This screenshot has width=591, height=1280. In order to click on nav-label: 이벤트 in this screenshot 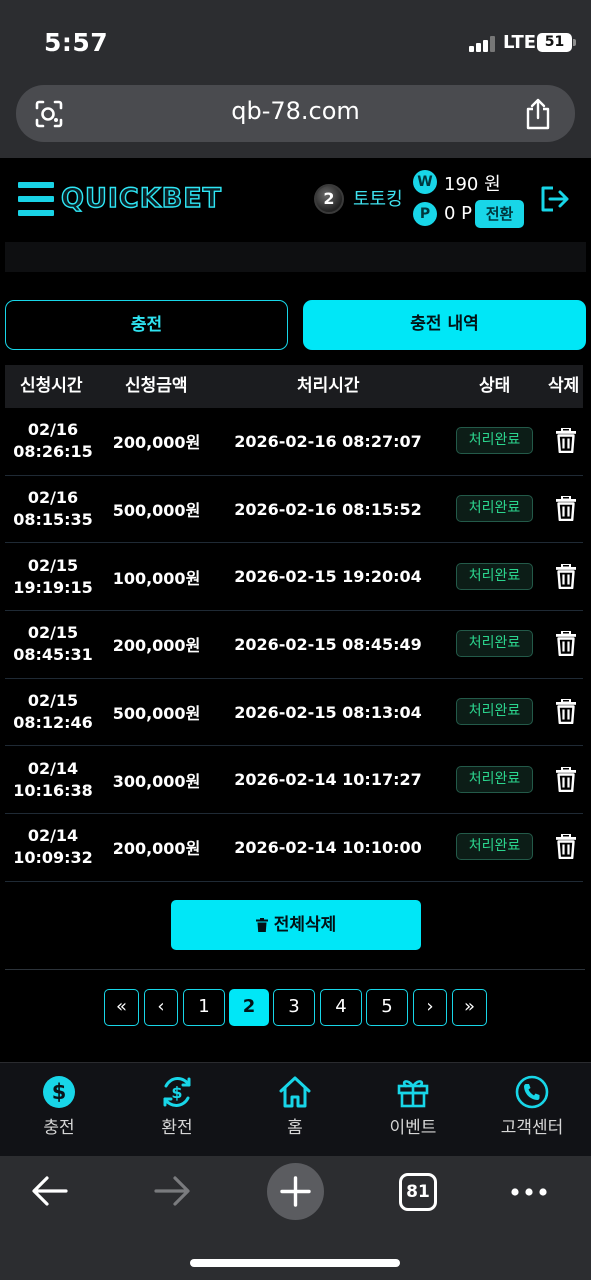, I will do `click(413, 1128)`.